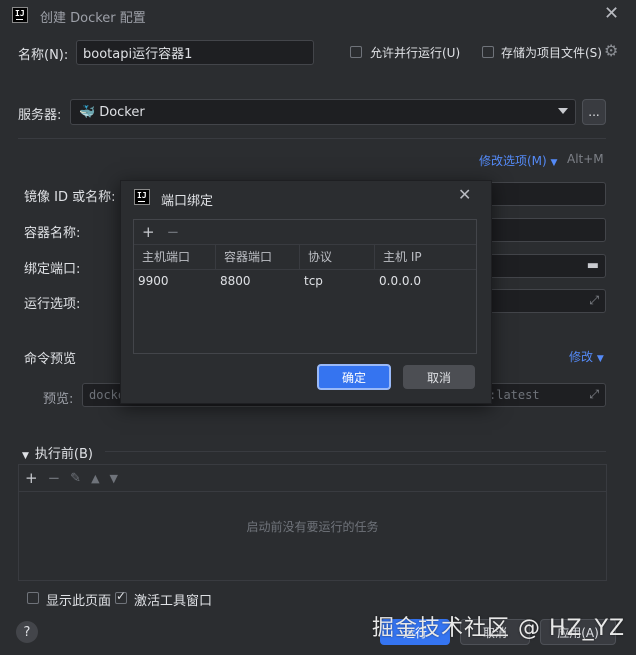 The width and height of the screenshot is (636, 655). Describe the element at coordinates (318, 16) in the screenshot. I see `title-bar: IJ 创建 Docker 配置 ✕` at that location.